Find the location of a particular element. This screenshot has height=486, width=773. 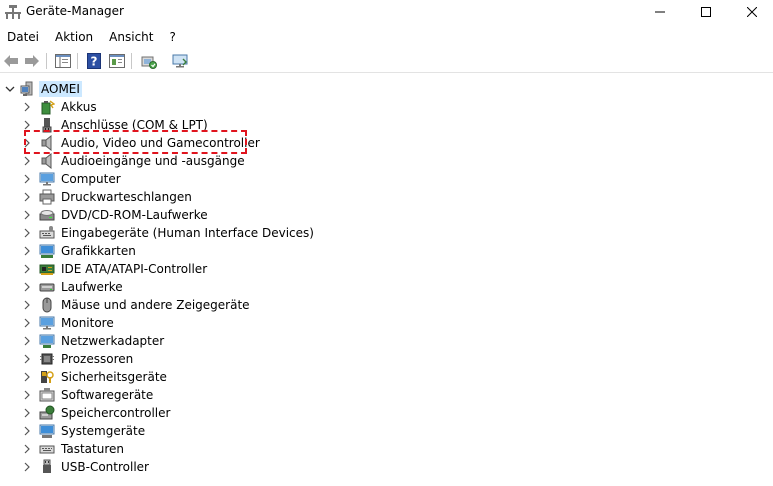

toolbar-separator is located at coordinates (46, 61).